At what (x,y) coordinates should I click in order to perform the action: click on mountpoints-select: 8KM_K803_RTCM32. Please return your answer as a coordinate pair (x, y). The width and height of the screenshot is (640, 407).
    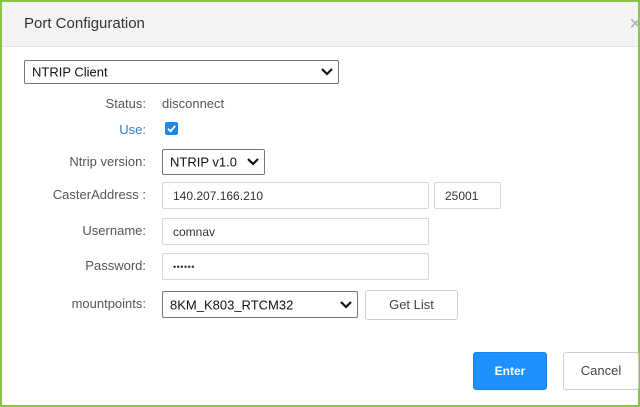
    Looking at the image, I should click on (260, 304).